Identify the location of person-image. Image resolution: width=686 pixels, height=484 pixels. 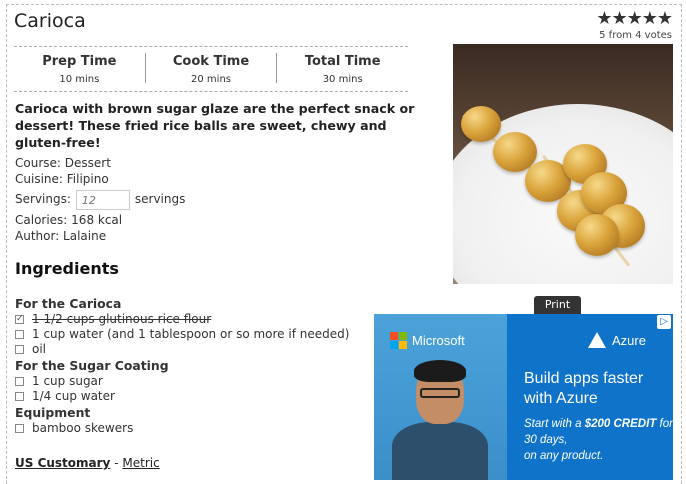
(440, 420).